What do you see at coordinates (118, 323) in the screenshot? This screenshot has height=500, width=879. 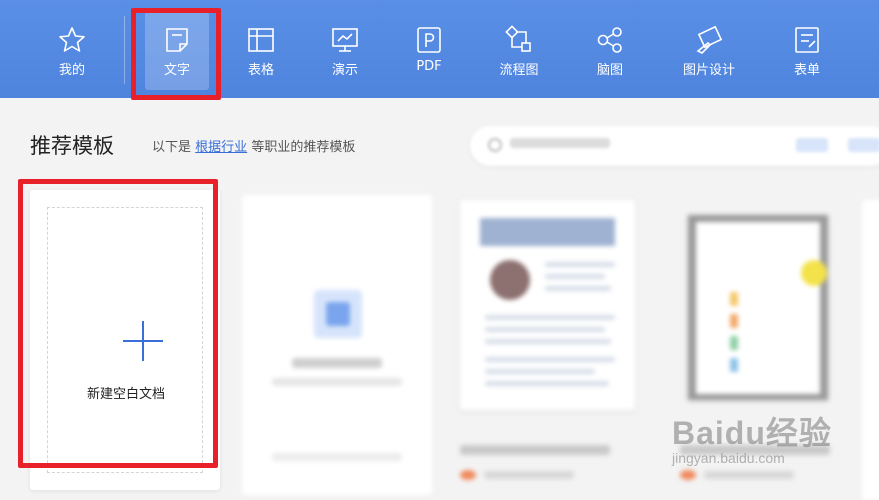 I see `highlight-box-blank-card` at bounding box center [118, 323].